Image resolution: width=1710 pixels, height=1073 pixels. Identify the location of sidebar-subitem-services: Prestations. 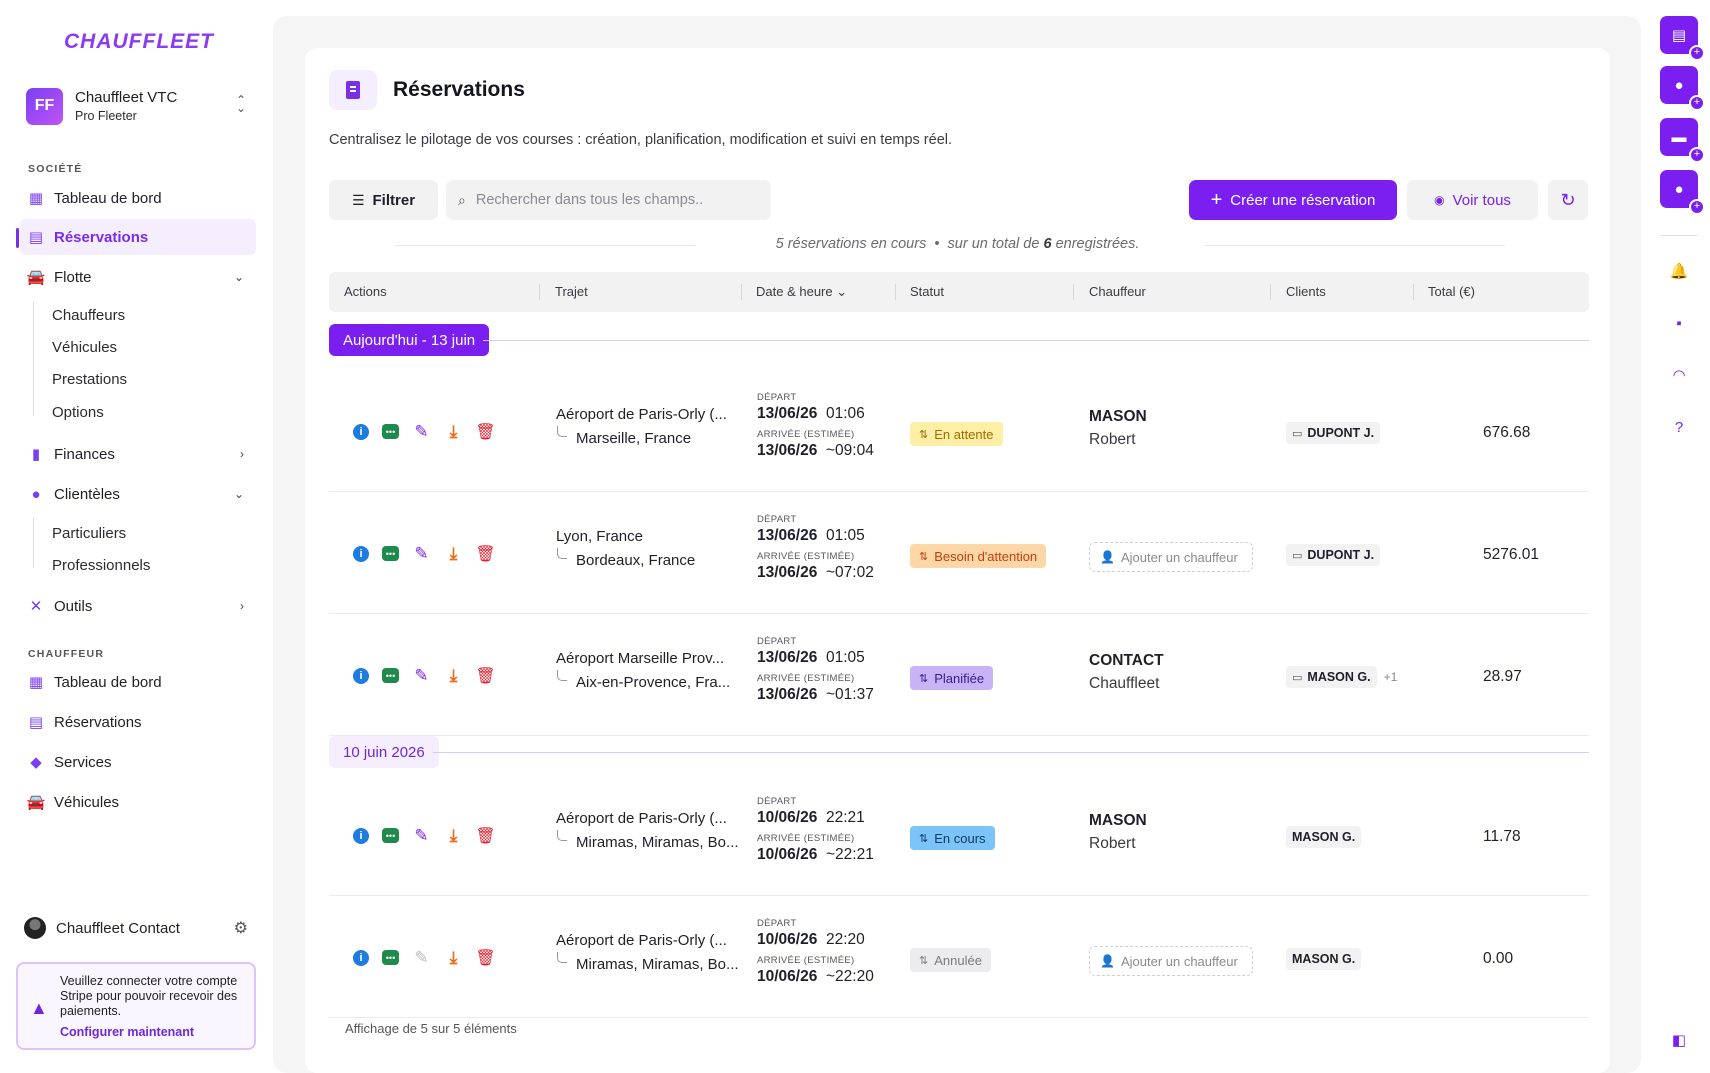
(89, 379).